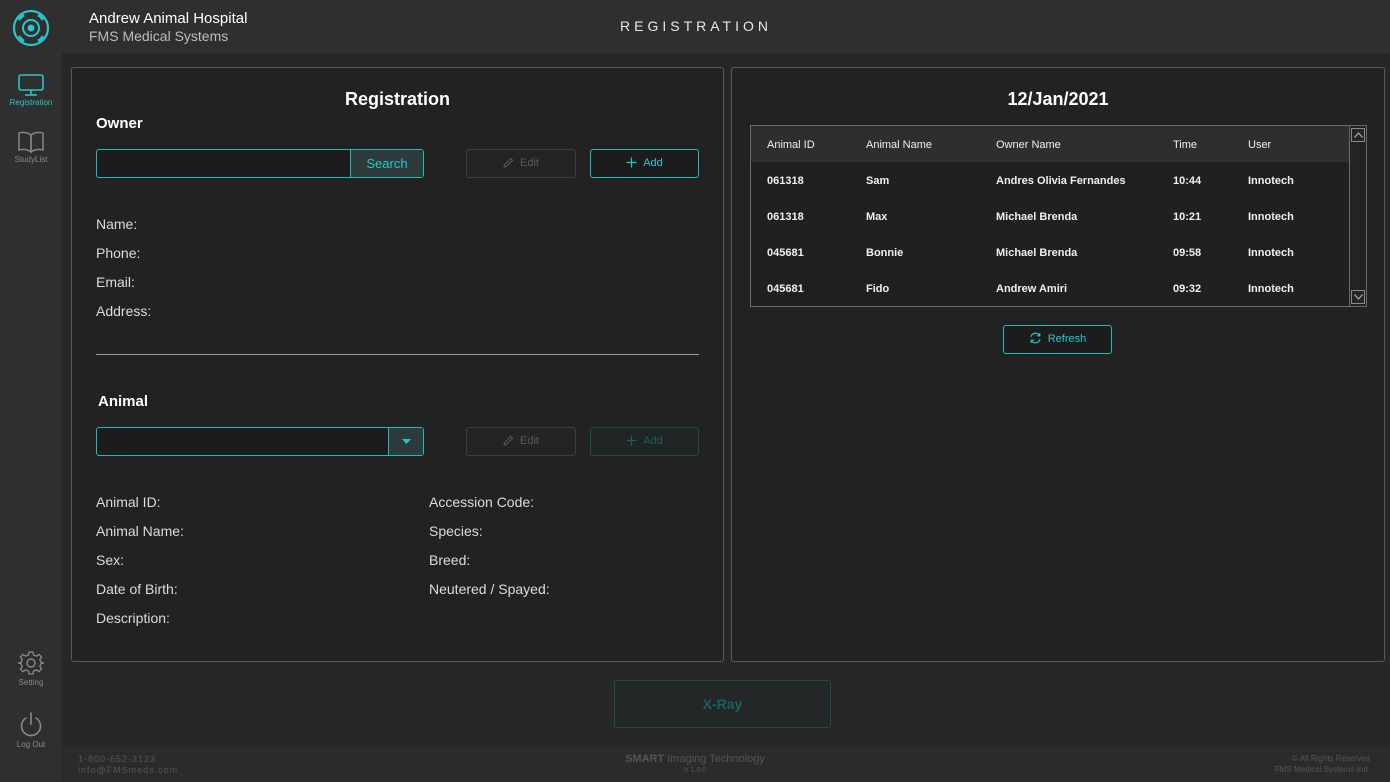  I want to click on animal-edit-label: Edit, so click(529, 441).